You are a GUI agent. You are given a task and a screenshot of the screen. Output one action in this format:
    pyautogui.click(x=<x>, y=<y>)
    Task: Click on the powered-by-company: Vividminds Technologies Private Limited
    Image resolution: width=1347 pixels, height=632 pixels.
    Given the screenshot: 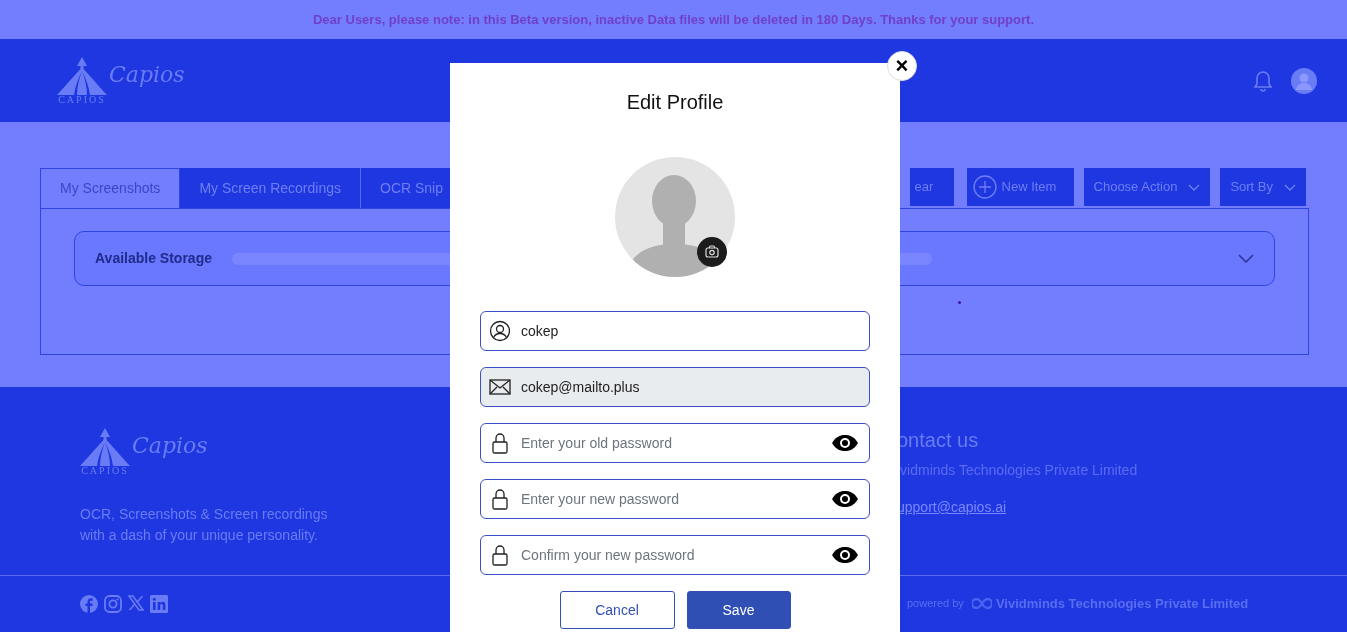 What is the action you would take?
    pyautogui.click(x=1122, y=603)
    